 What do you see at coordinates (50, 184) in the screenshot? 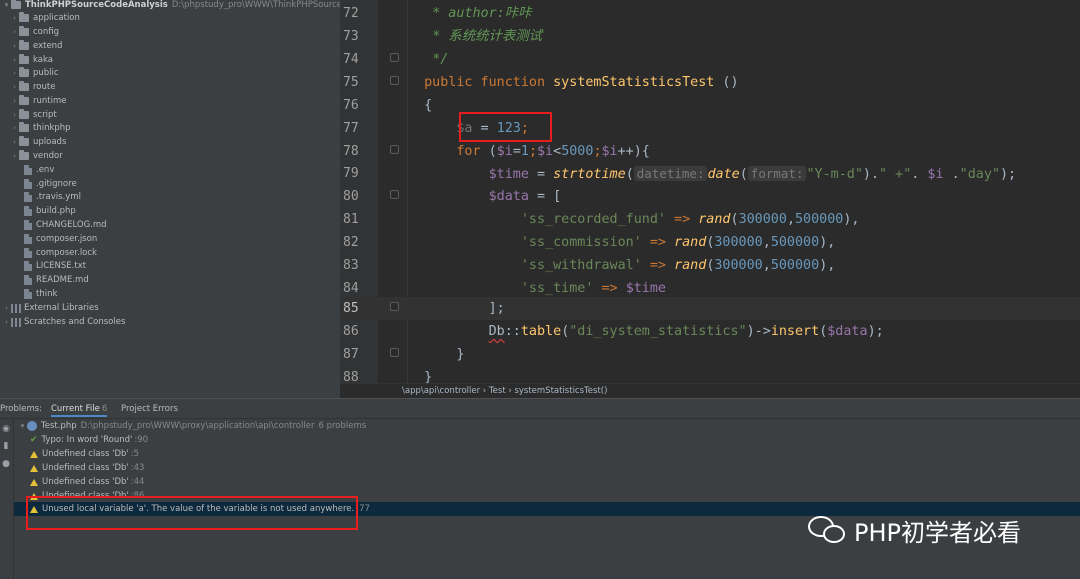
I see `tree-file-gitignore: .gitignore` at bounding box center [50, 184].